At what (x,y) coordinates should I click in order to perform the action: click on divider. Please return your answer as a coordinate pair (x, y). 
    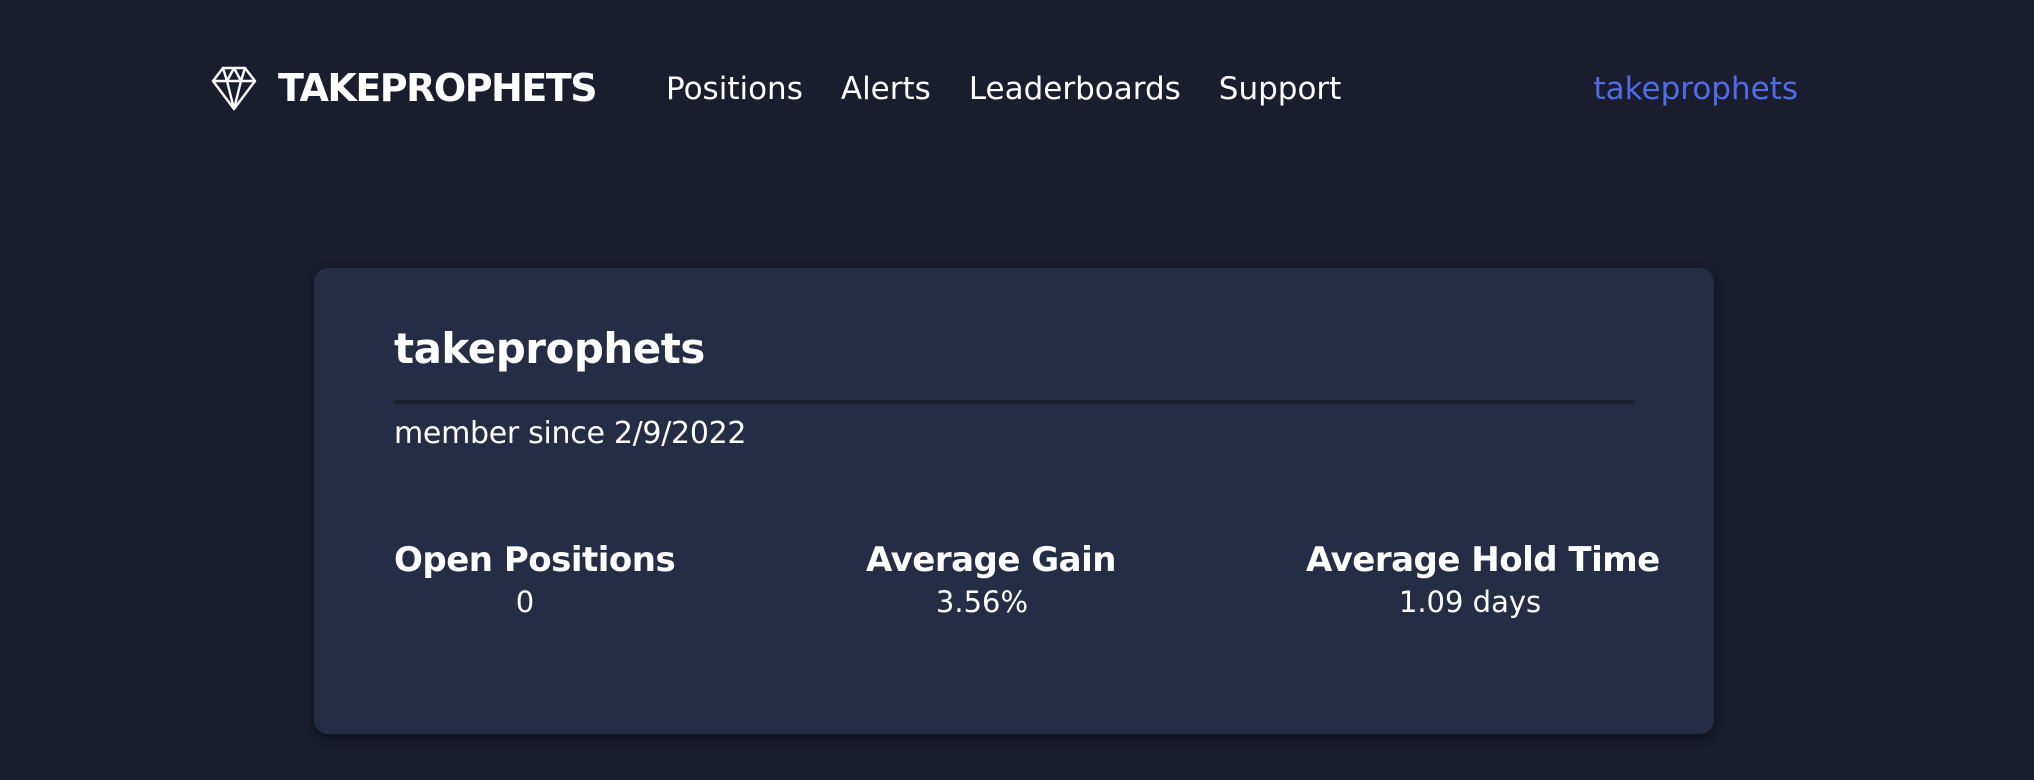
    Looking at the image, I should click on (1014, 402).